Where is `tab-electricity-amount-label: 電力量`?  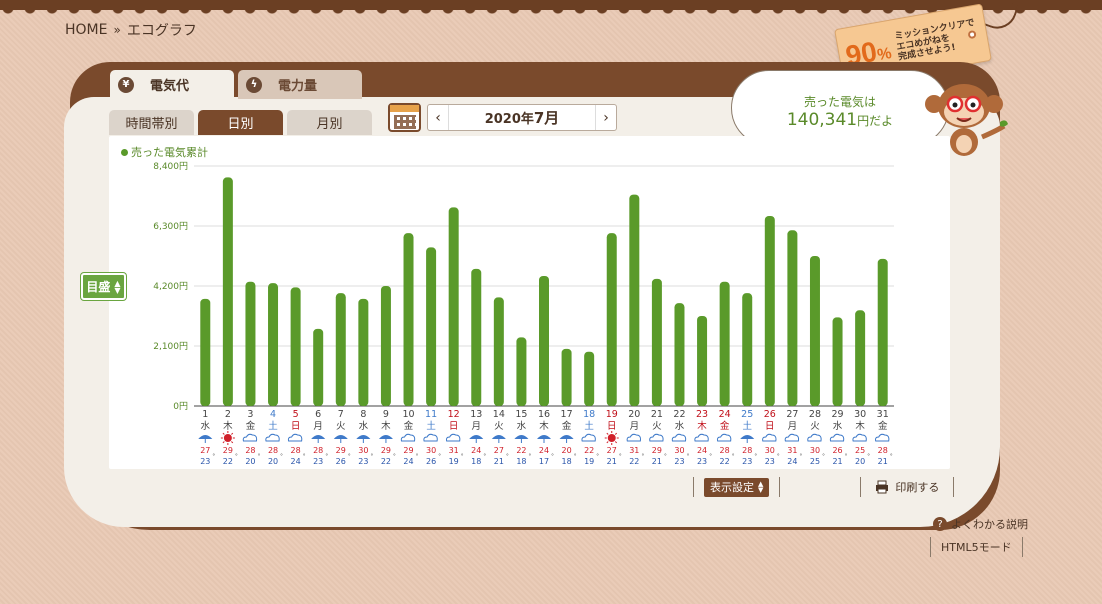
tab-electricity-amount-label: 電力量 is located at coordinates (298, 86).